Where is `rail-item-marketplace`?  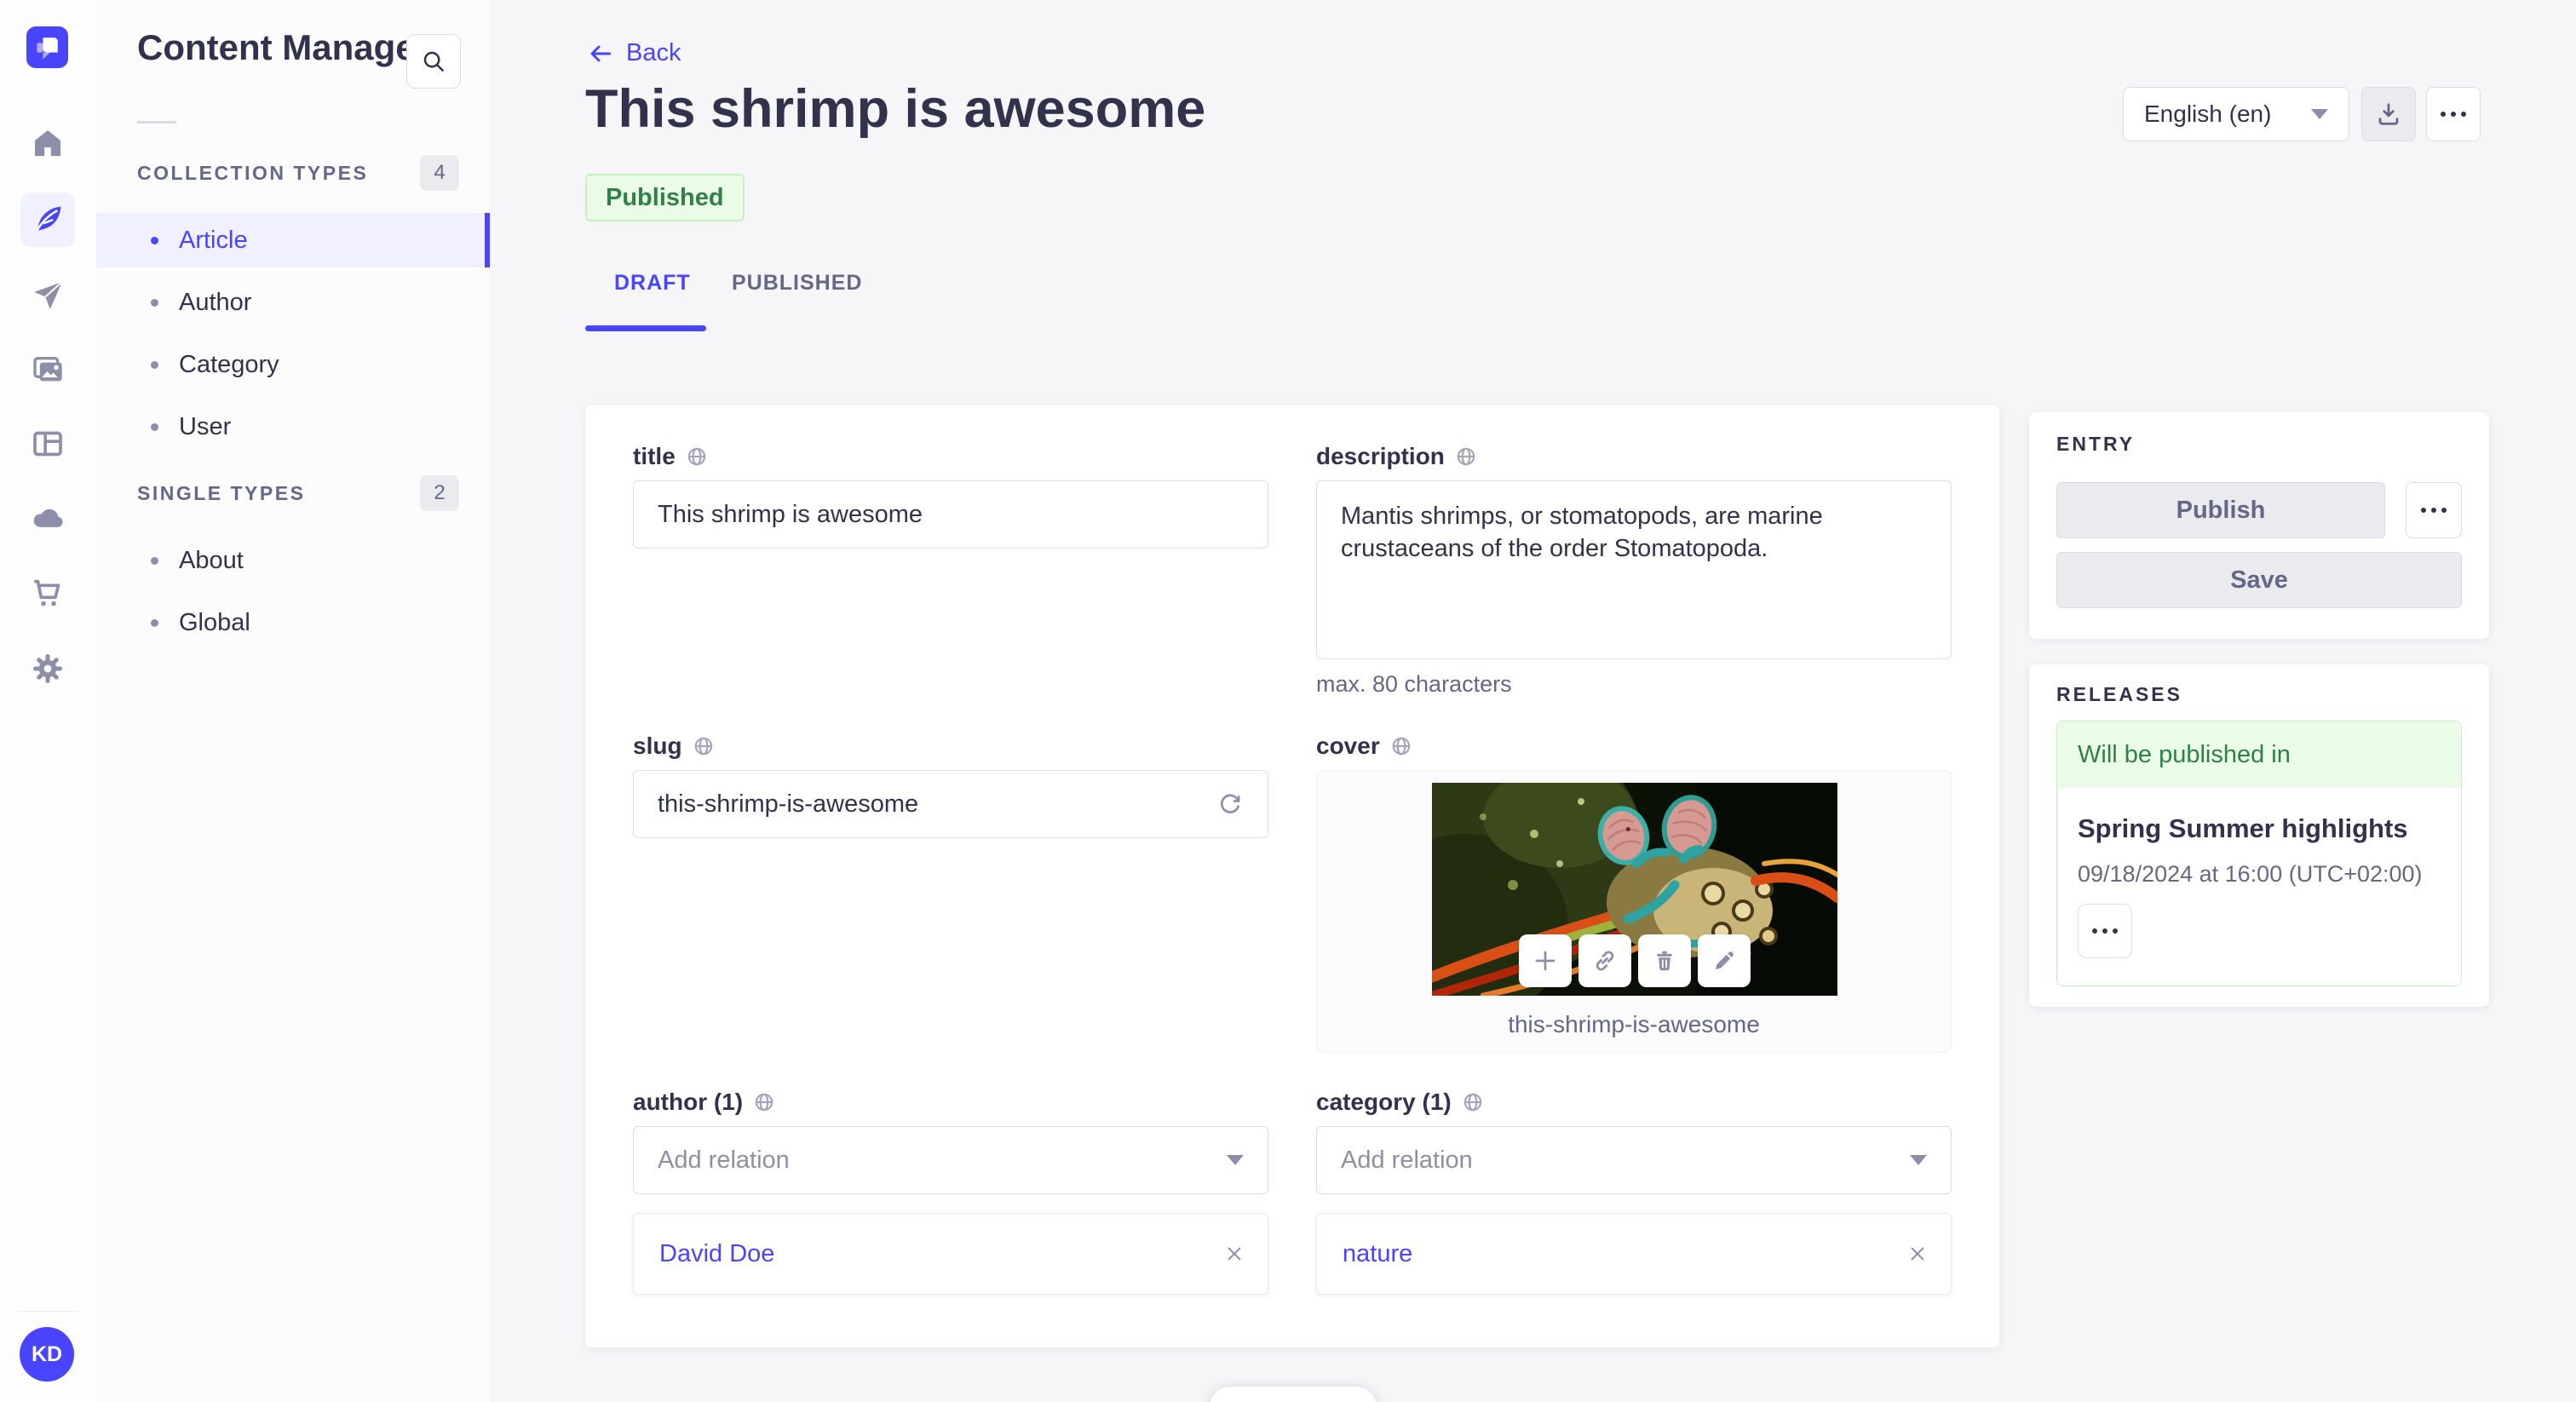
rail-item-marketplace is located at coordinates (48, 593).